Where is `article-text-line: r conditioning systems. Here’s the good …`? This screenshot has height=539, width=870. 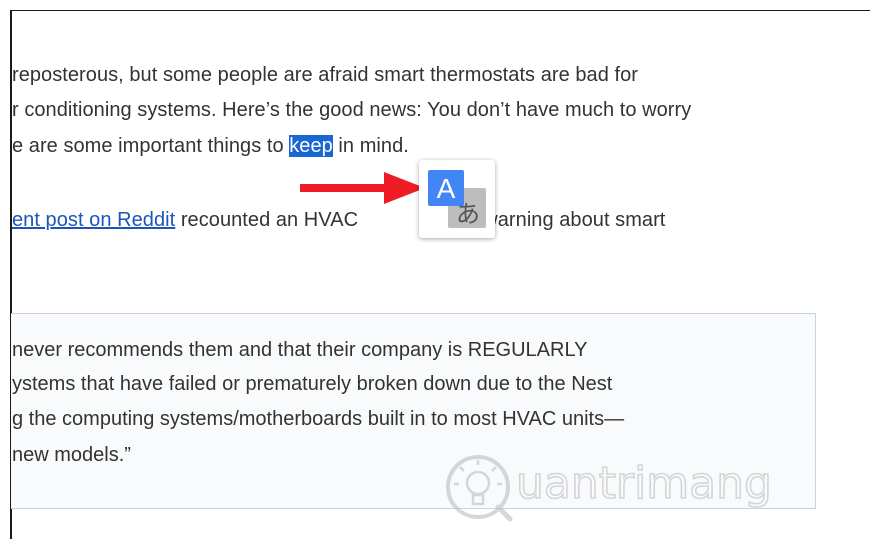 article-text-line: r conditioning systems. Here’s the good … is located at coordinates (352, 110).